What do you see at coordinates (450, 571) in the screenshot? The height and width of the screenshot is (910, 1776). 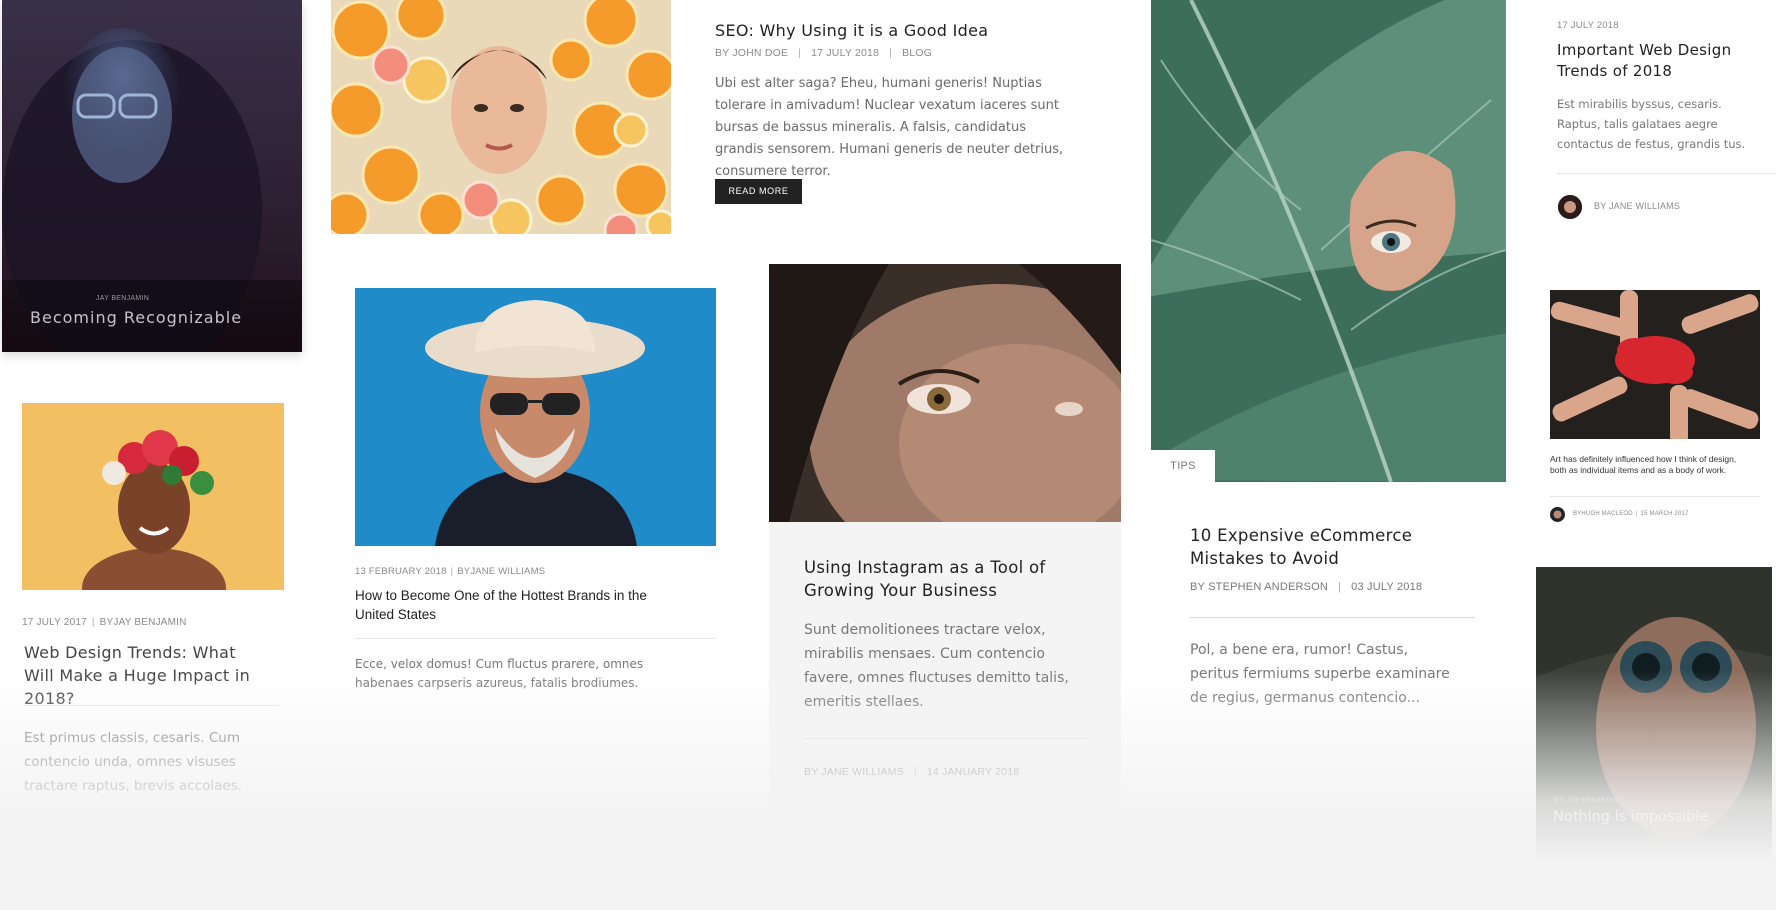 I see `card-meta: 13 FEBRUARY 2018 | BYJANE WILLIAMS` at bounding box center [450, 571].